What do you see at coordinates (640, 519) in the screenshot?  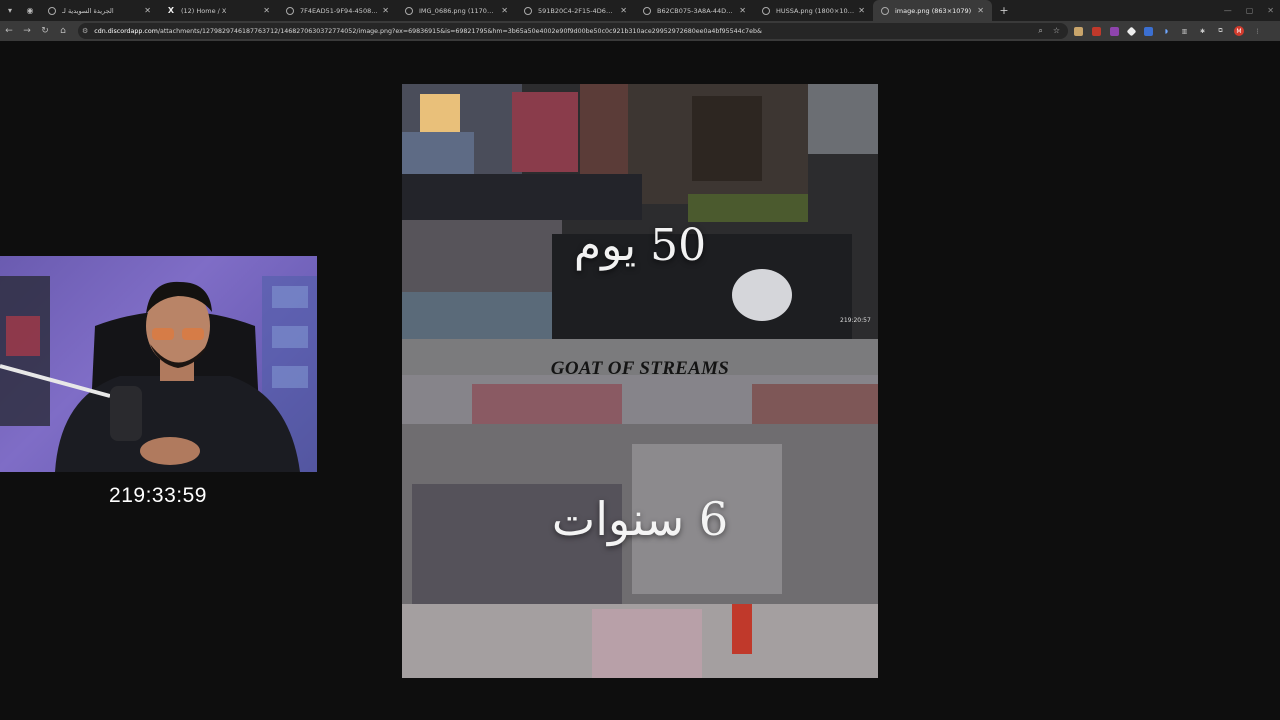 I see `poster-years-text: 6 سنوات` at bounding box center [640, 519].